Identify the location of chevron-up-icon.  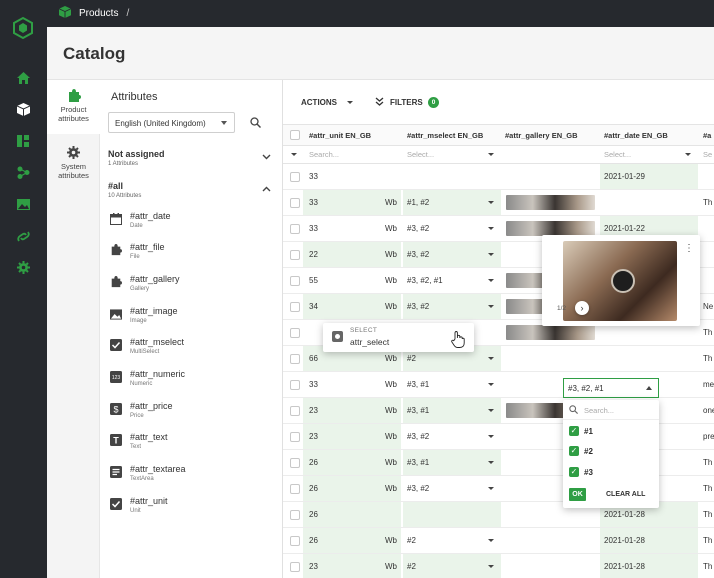
(266, 189).